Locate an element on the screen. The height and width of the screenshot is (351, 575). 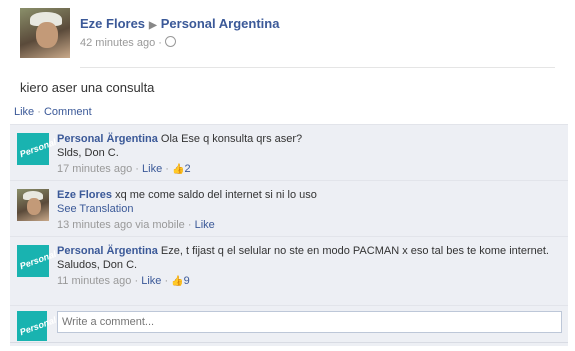
post-author-line: Eze Flores ▶ Personal Argentina is located at coordinates (179, 23).